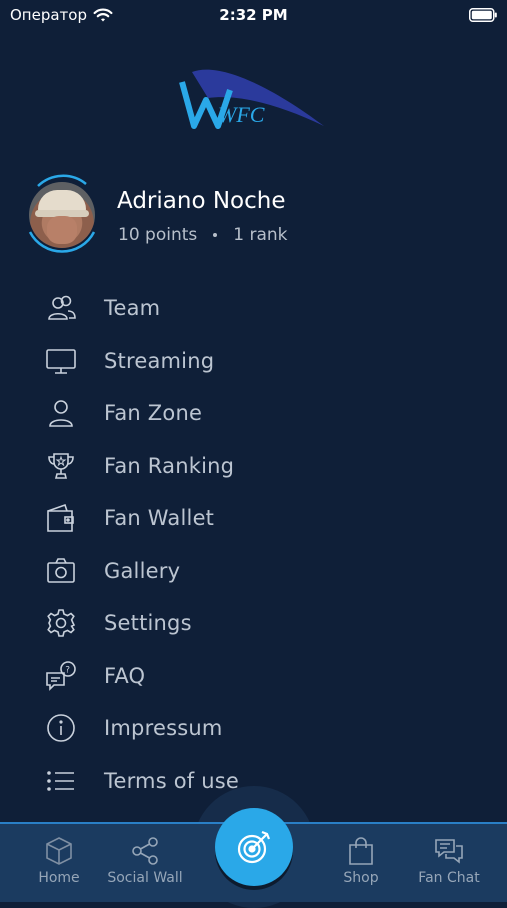 The height and width of the screenshot is (908, 507). I want to click on logo-text: WFC, so click(241, 114).